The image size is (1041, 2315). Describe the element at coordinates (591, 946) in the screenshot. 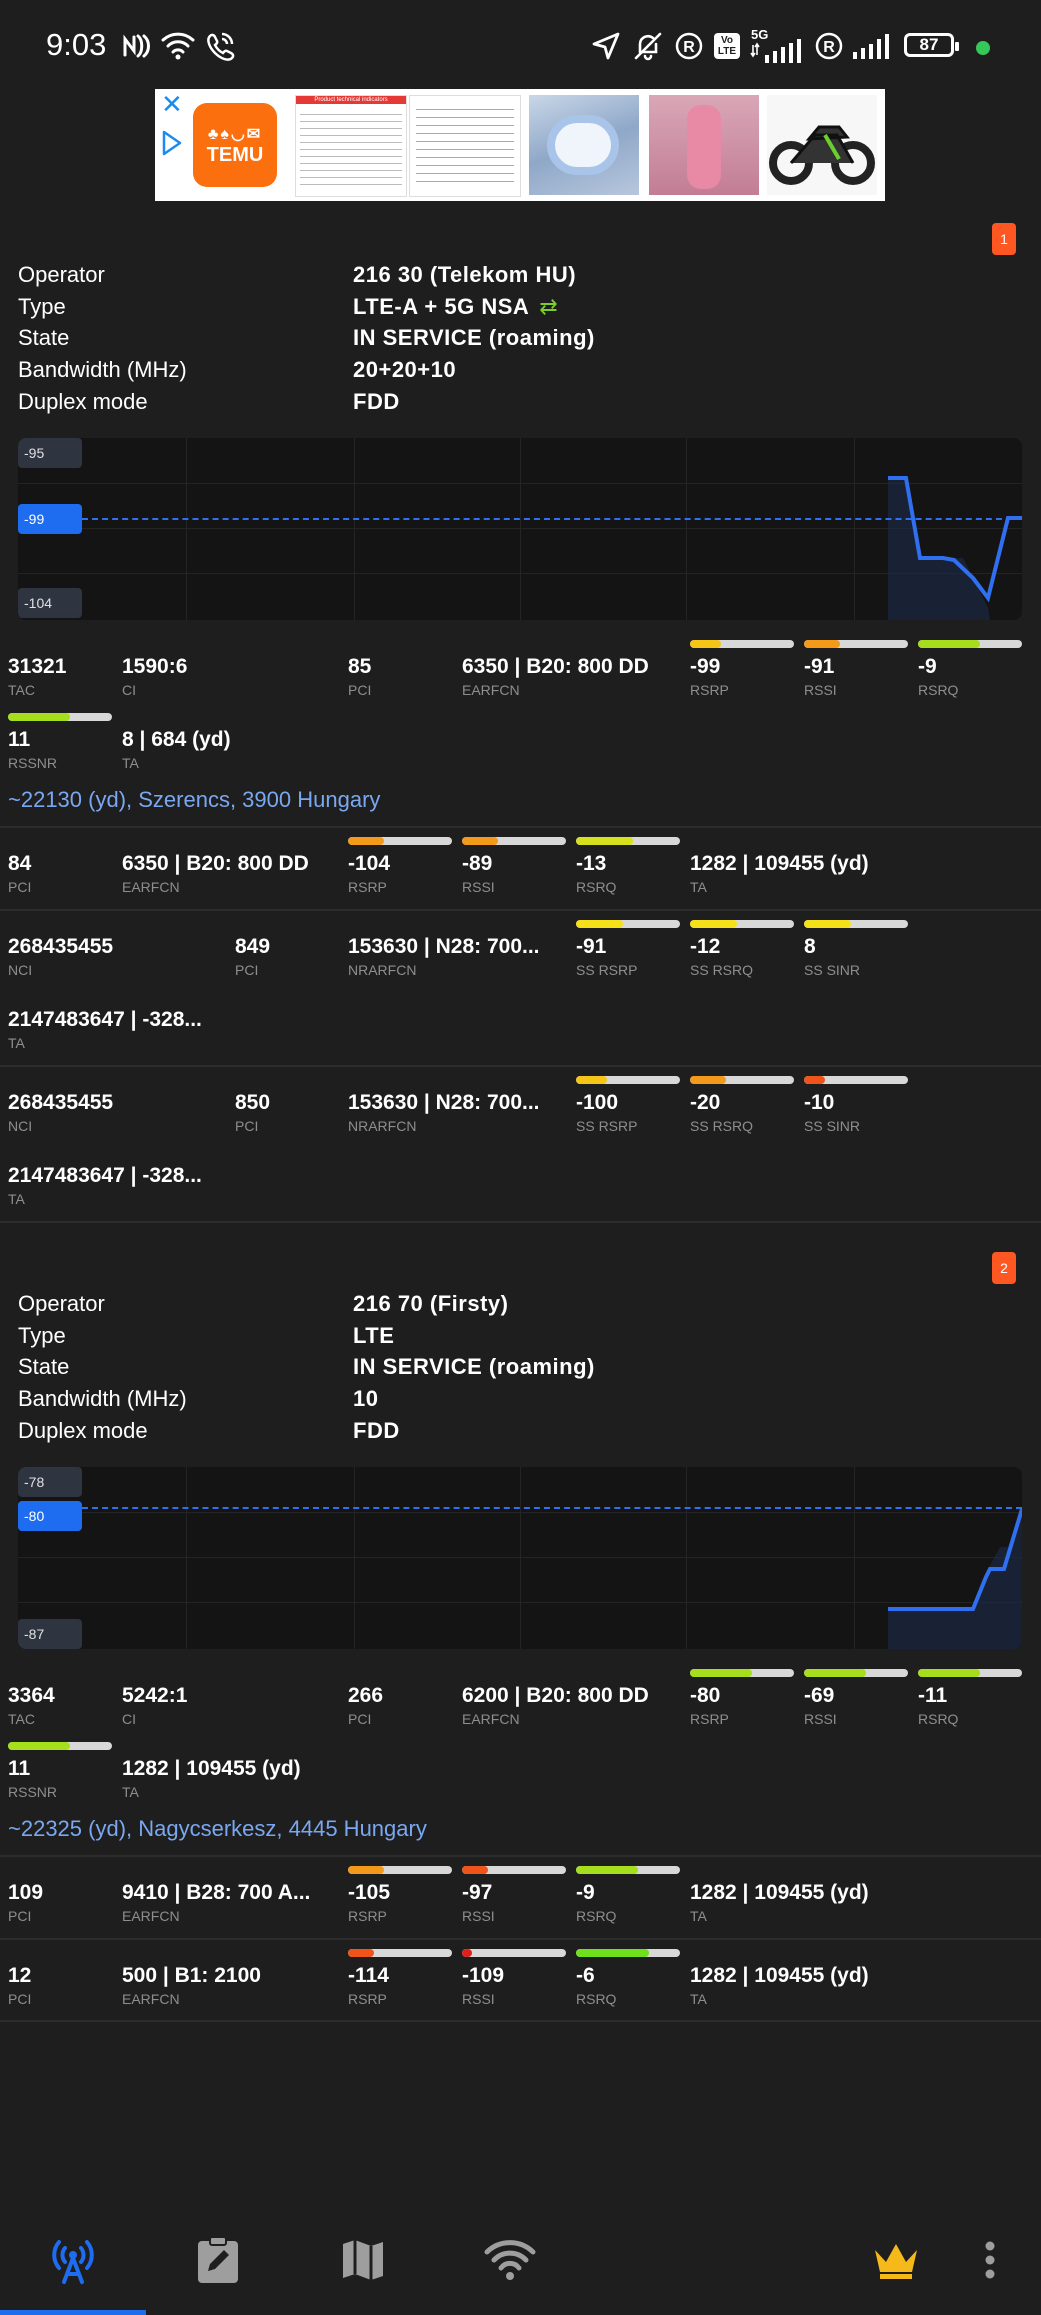

I see `cell-value: -91` at that location.